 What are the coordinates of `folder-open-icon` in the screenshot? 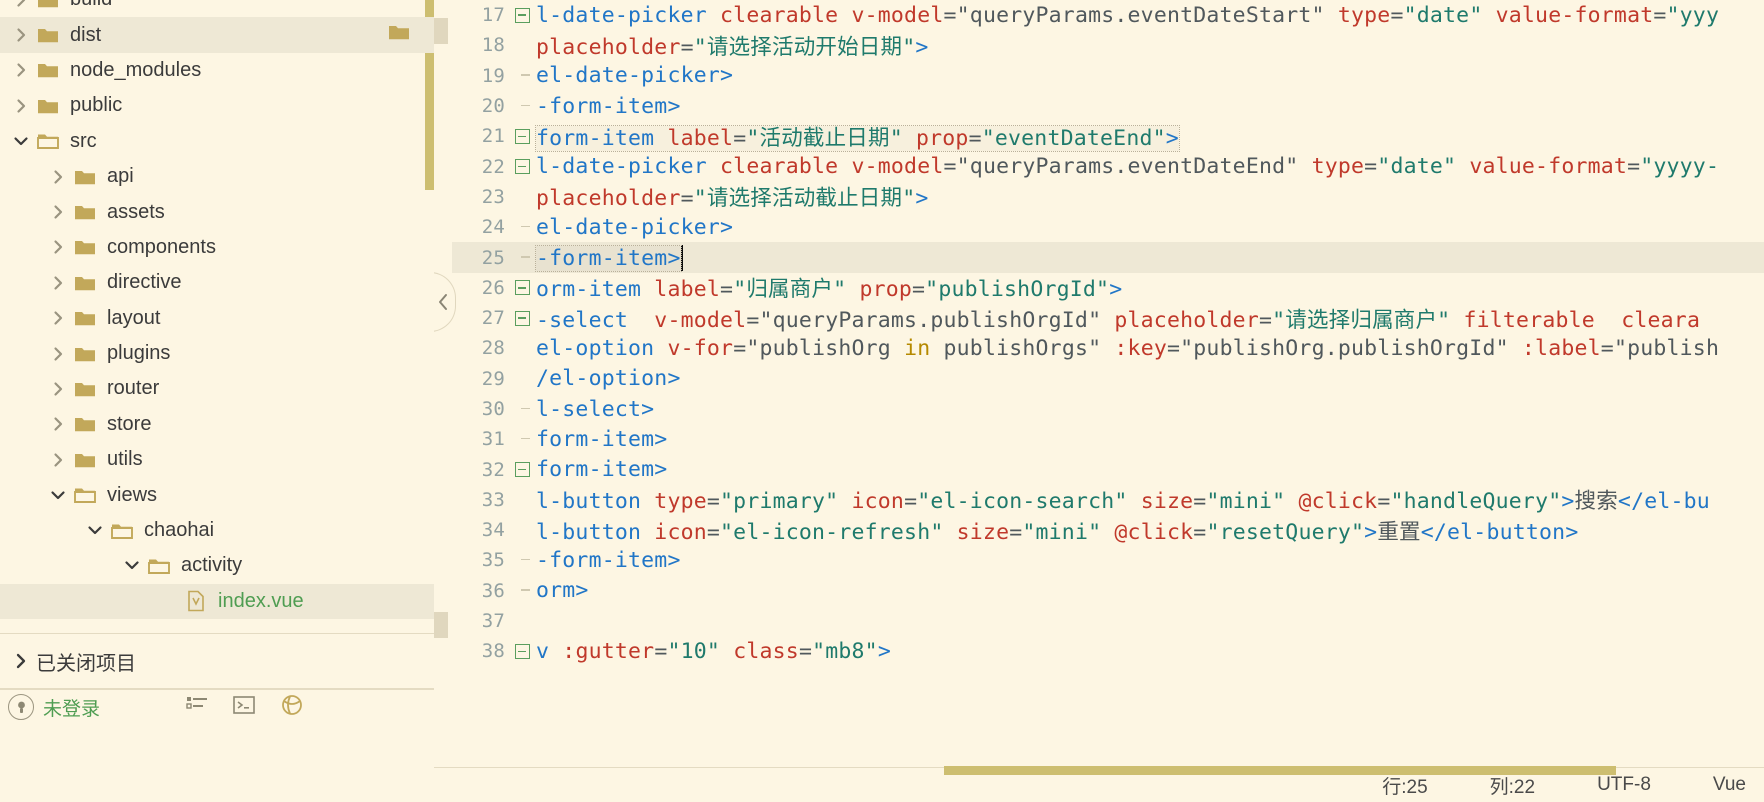 It's located at (48, 141).